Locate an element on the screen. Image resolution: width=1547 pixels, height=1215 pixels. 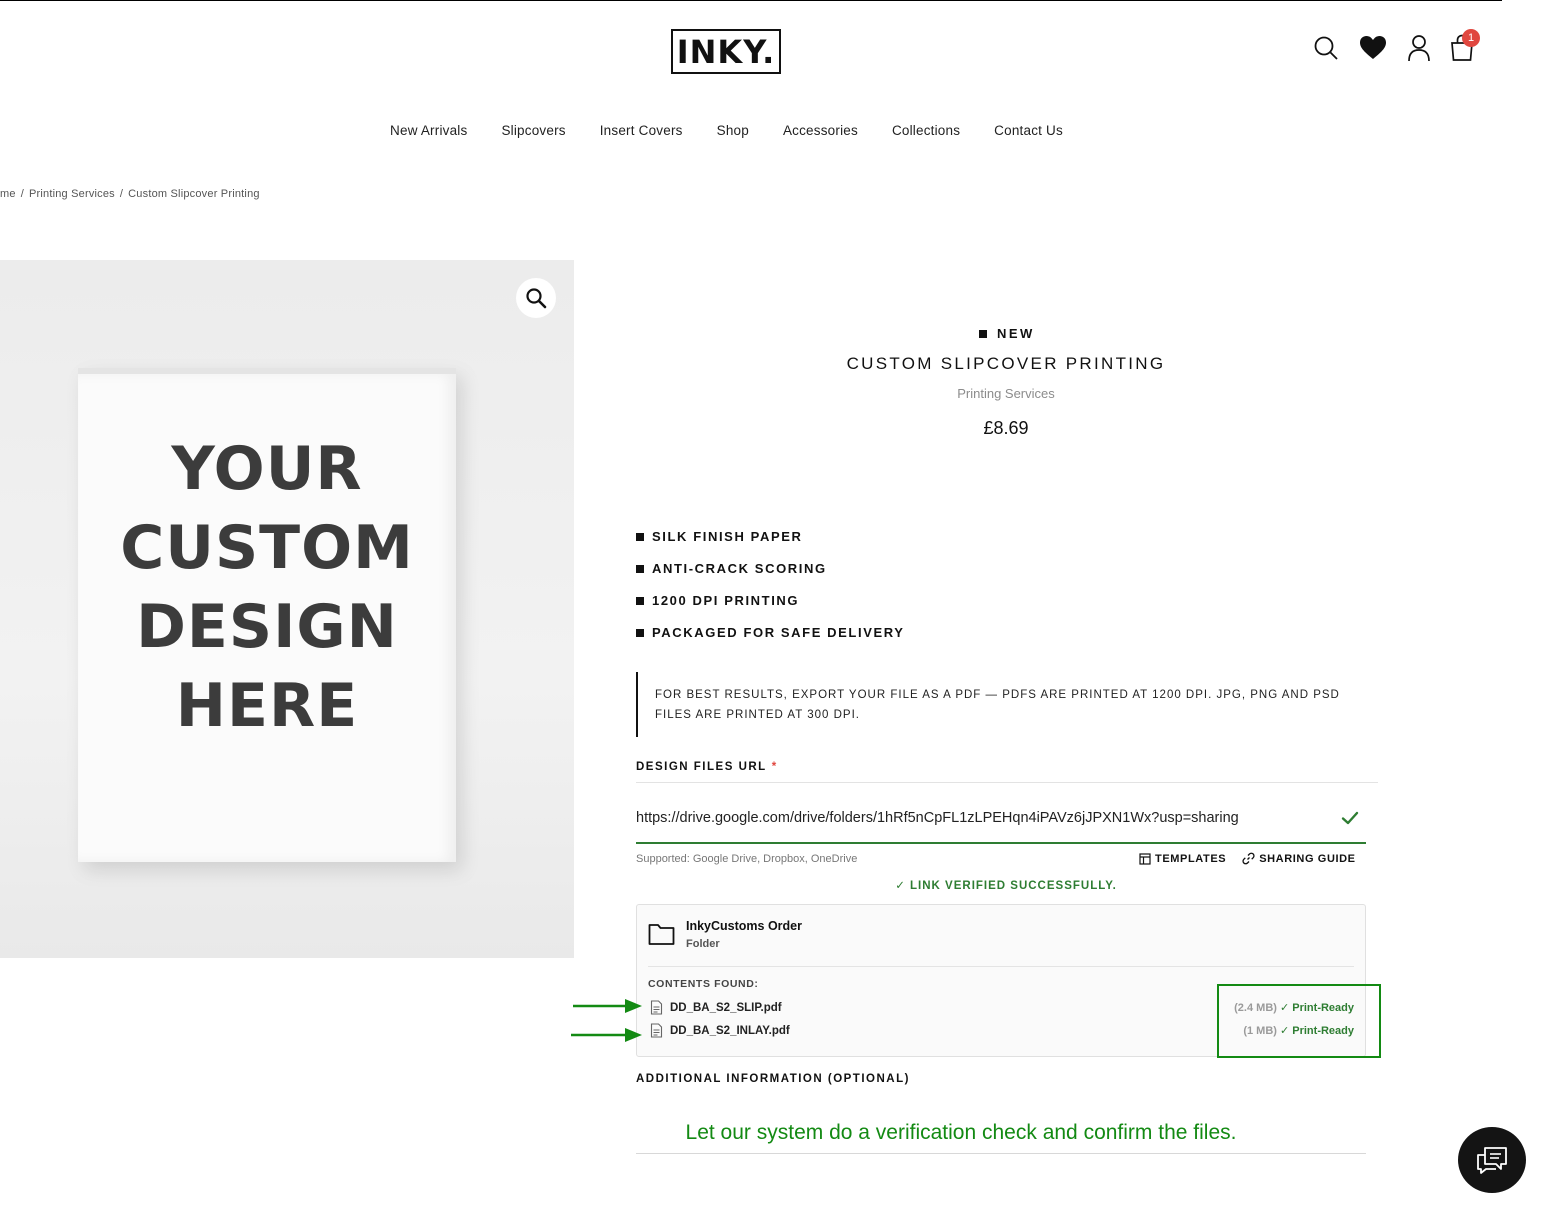
account-user-icon is located at coordinates (1419, 48).